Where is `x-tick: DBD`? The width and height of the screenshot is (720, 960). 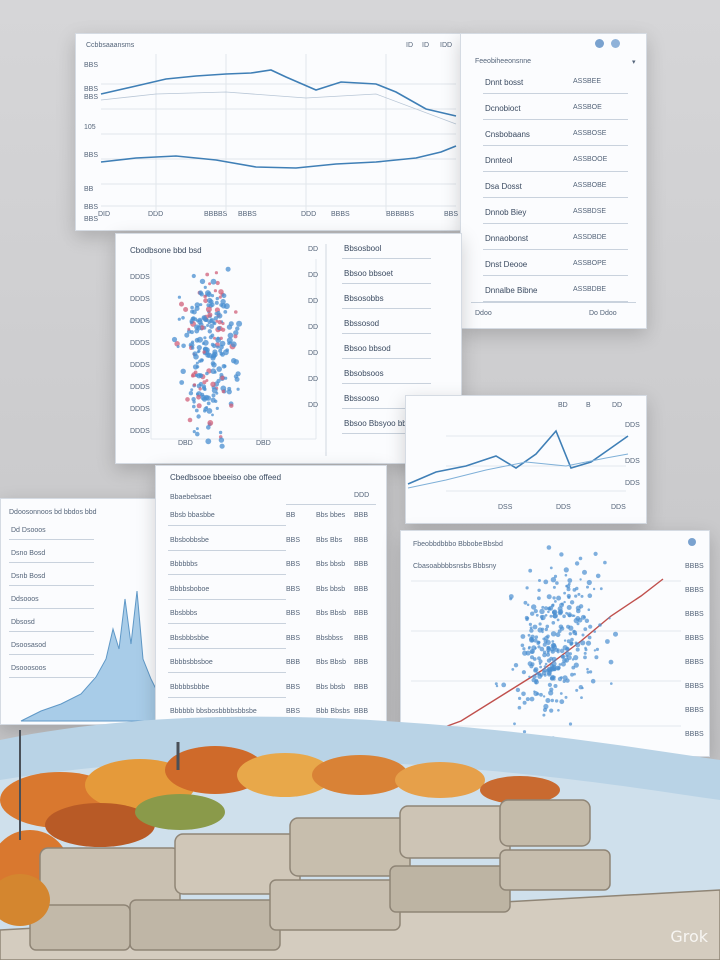 x-tick: DBD is located at coordinates (185, 443).